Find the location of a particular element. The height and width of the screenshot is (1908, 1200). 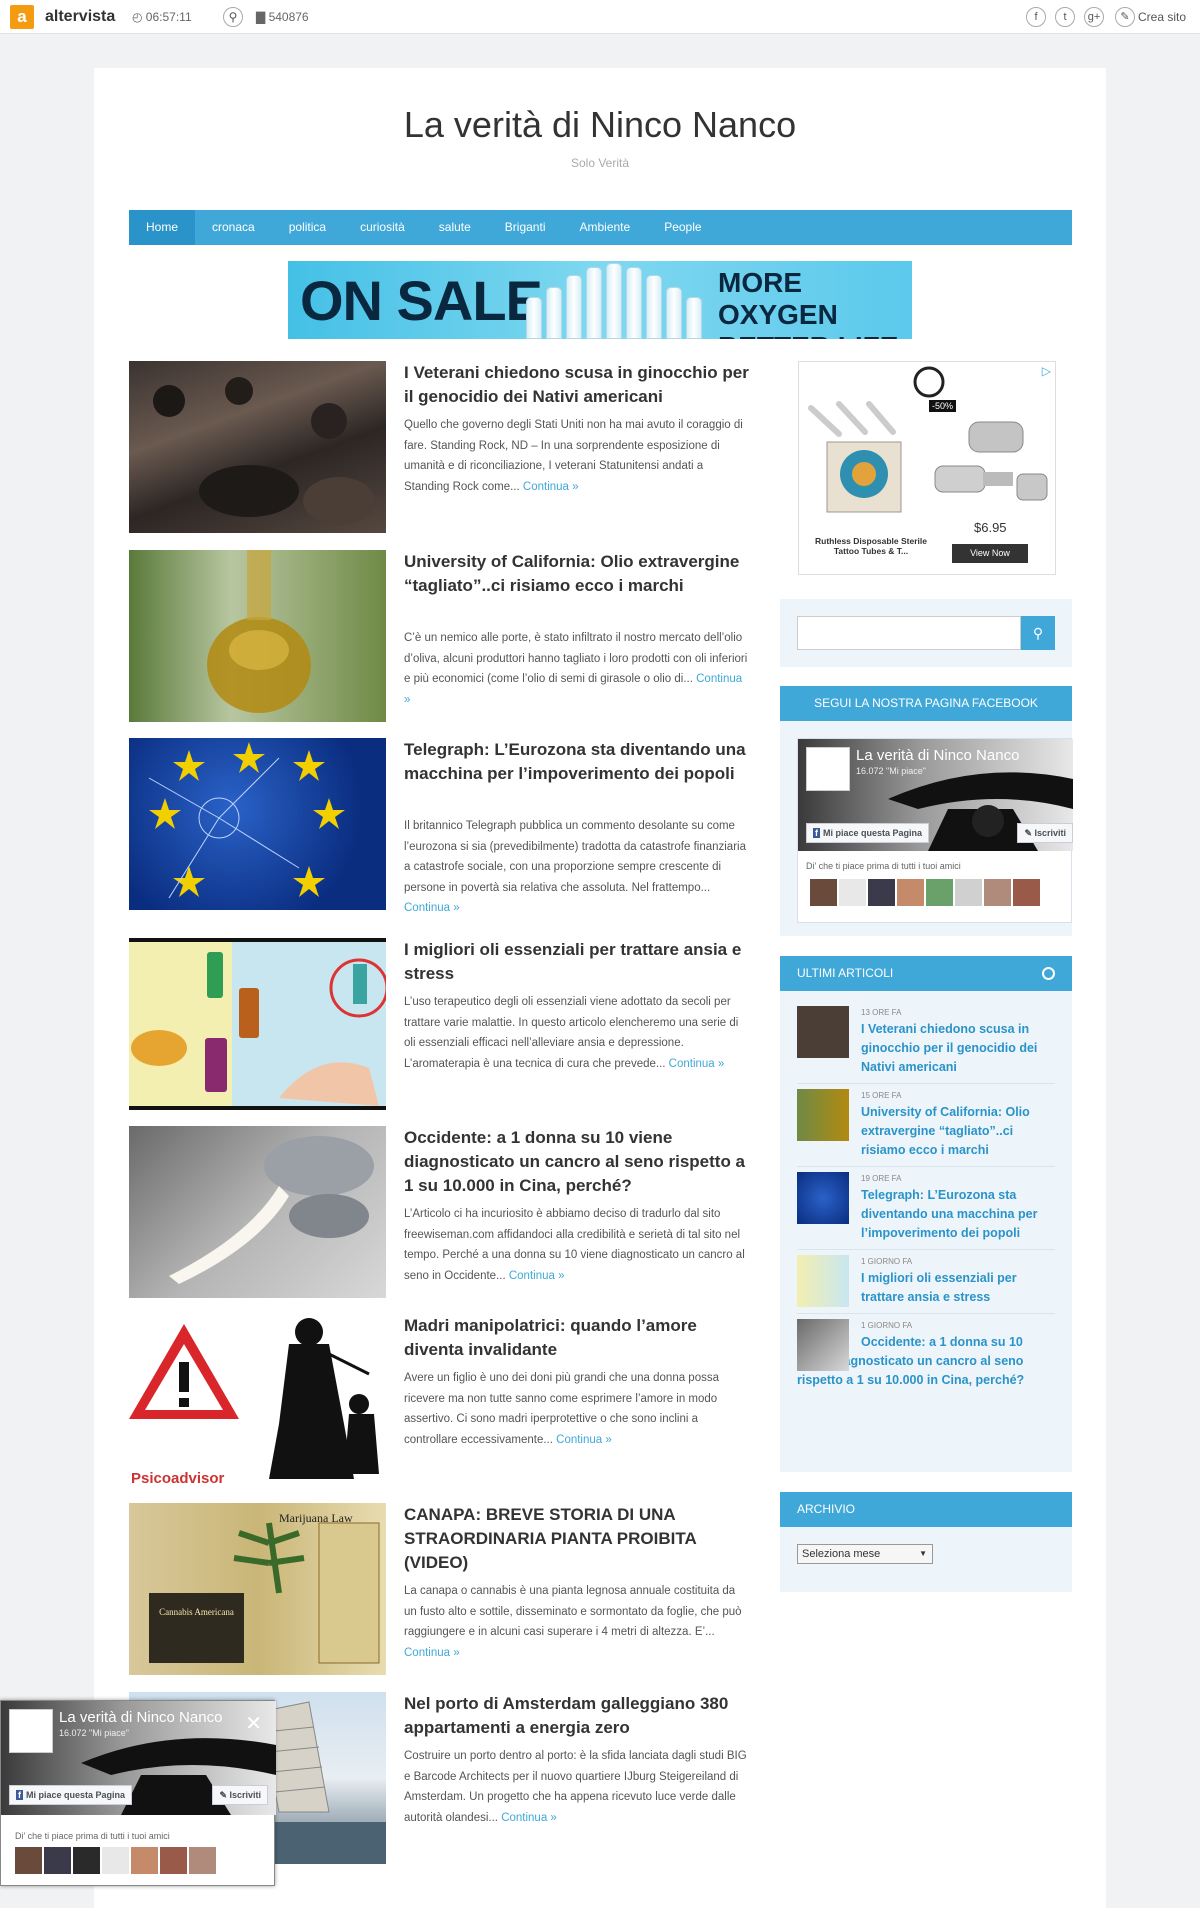

banner-sale-text: ON SALE is located at coordinates (421, 300).